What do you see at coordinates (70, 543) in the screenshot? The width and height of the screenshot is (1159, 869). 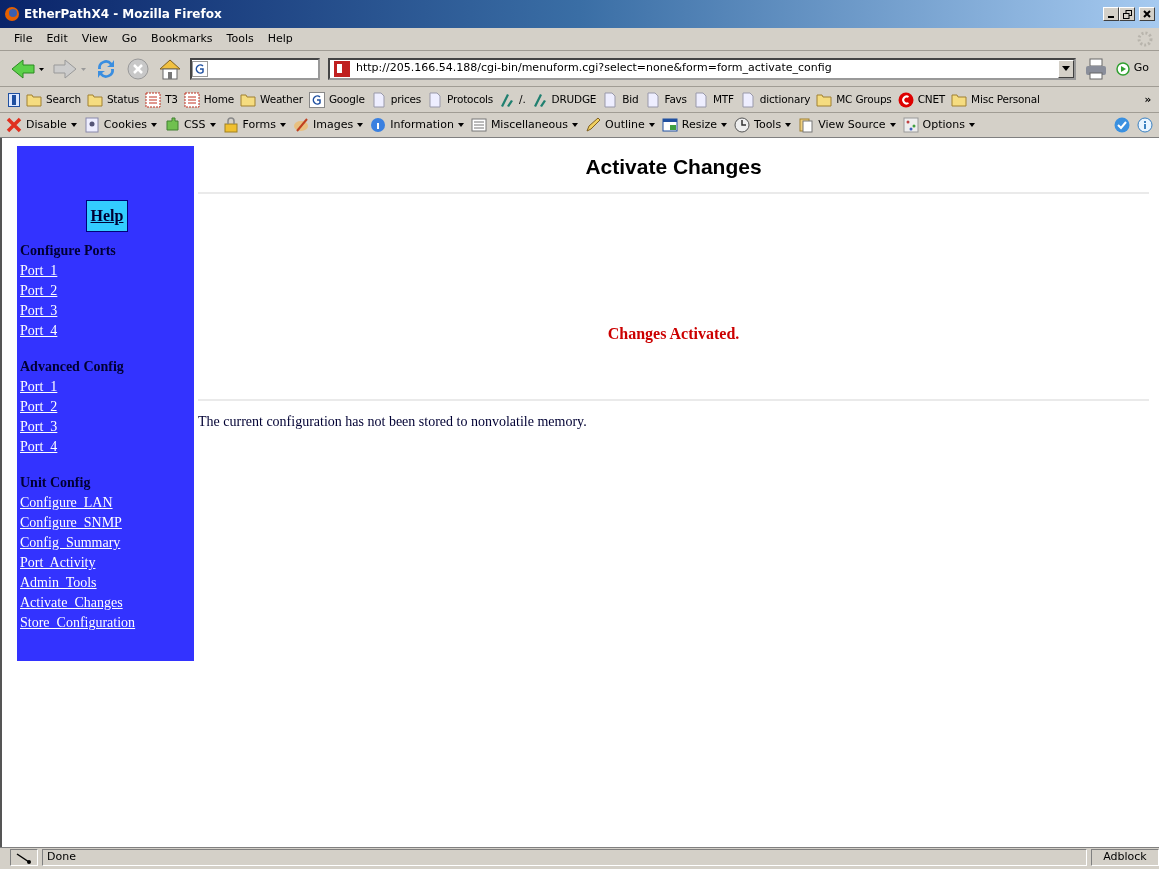 I see `sidebar-link: Config Summary` at bounding box center [70, 543].